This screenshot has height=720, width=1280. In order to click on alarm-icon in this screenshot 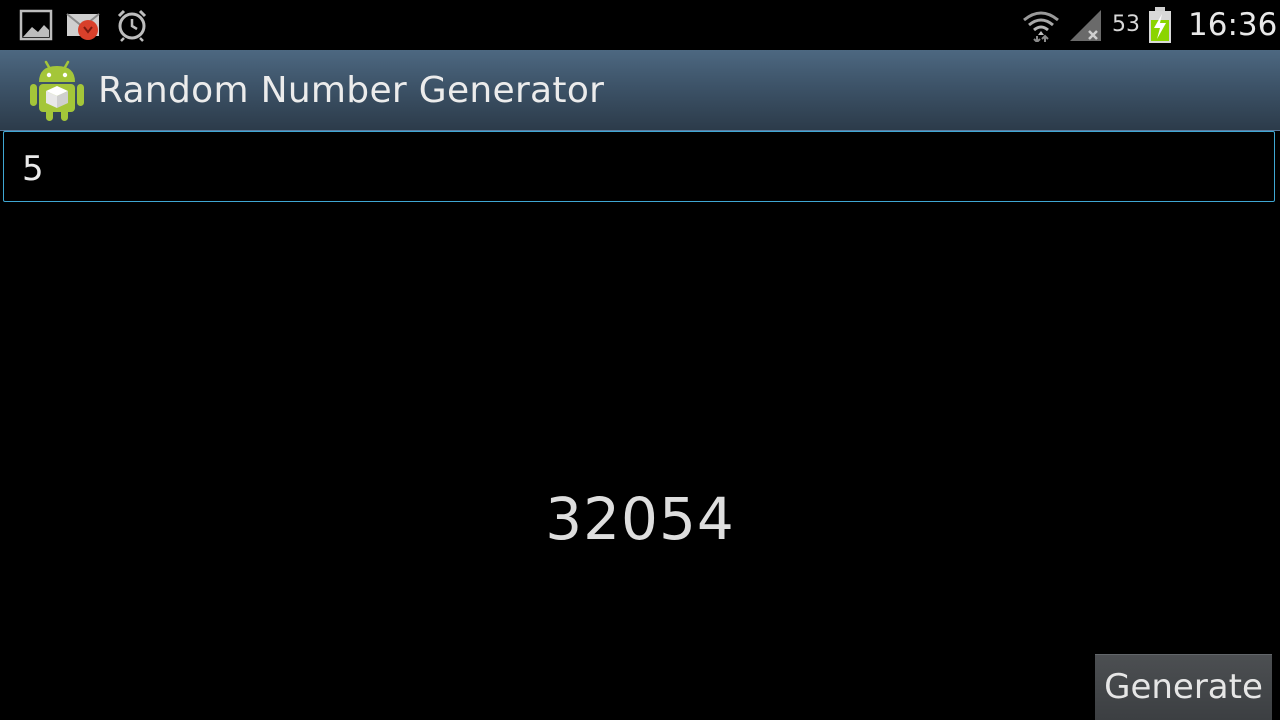, I will do `click(132, 25)`.